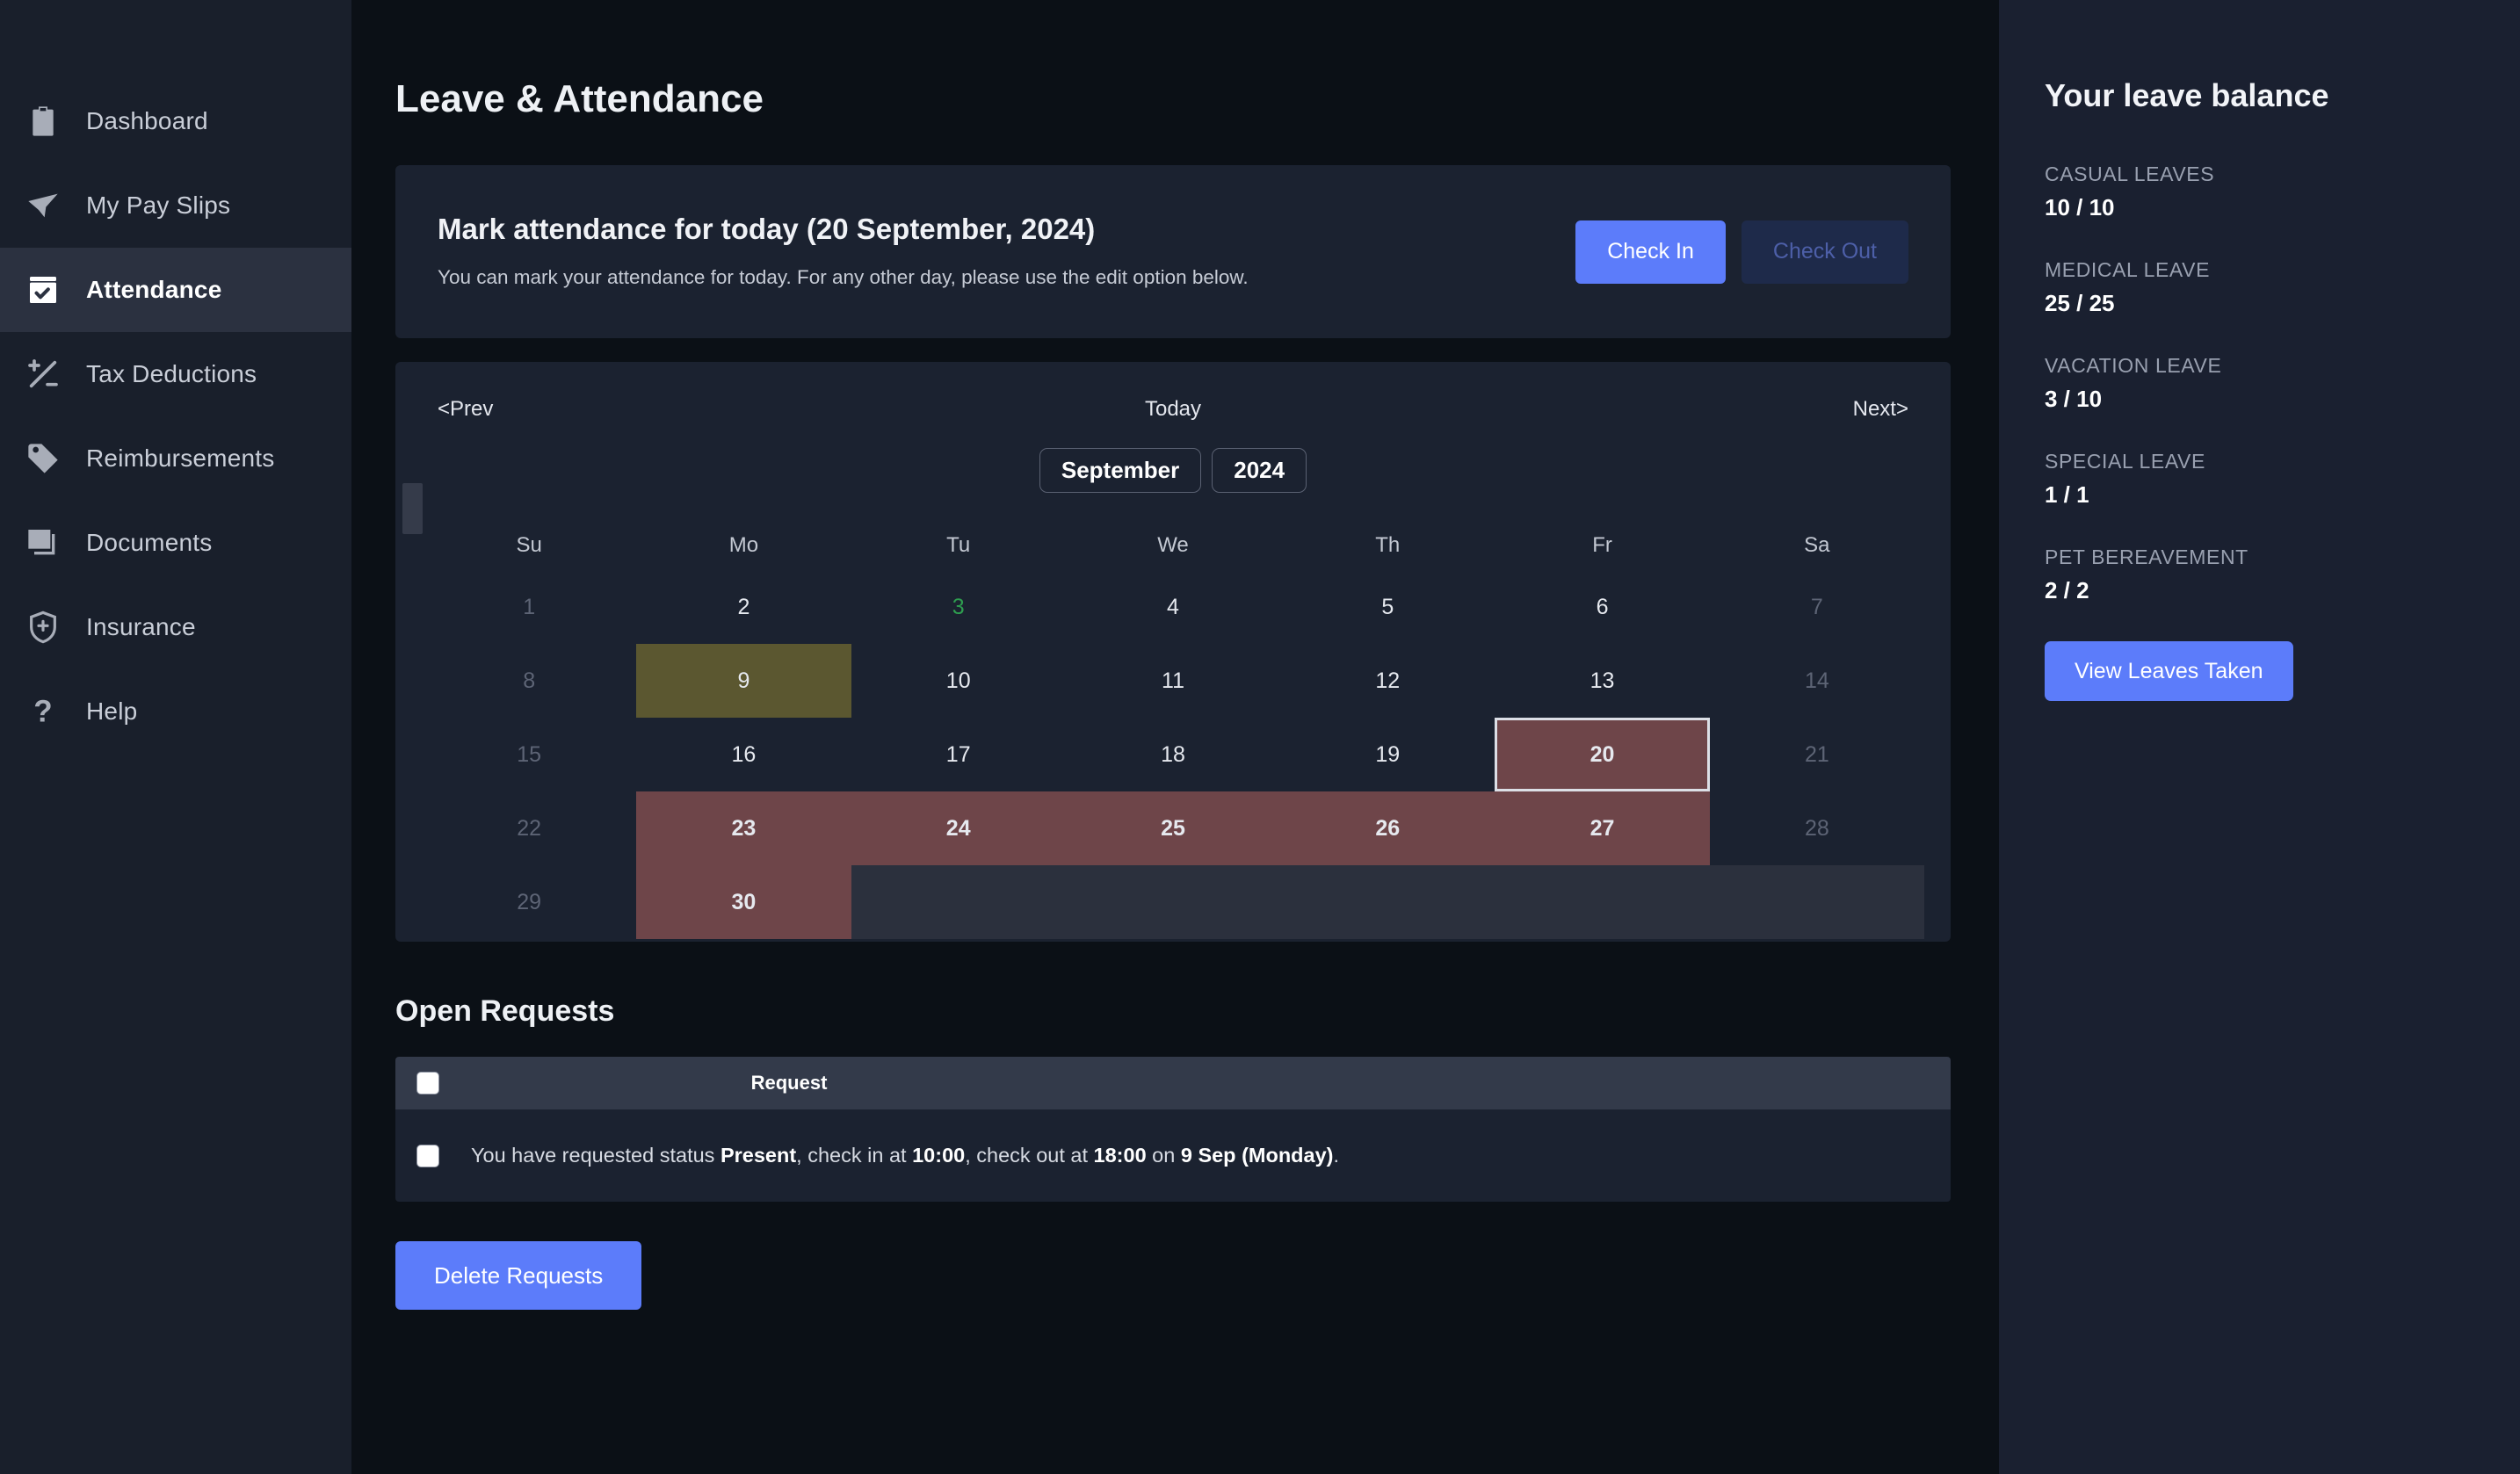  Describe the element at coordinates (2282, 575) in the screenshot. I see `leave-balance-item: PET BEREAVEMENT 2 / 2` at that location.